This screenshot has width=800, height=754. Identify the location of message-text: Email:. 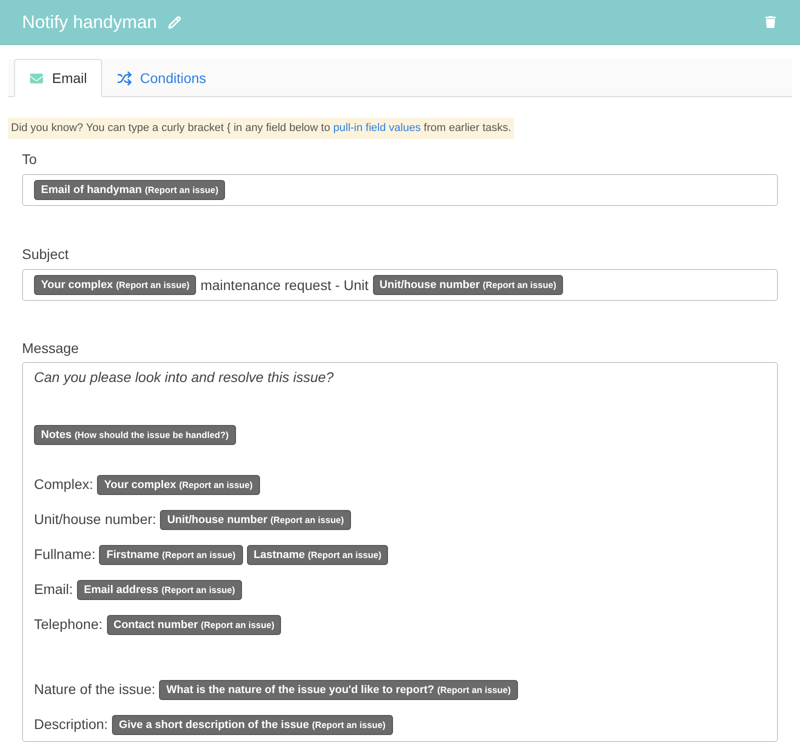
(53, 589).